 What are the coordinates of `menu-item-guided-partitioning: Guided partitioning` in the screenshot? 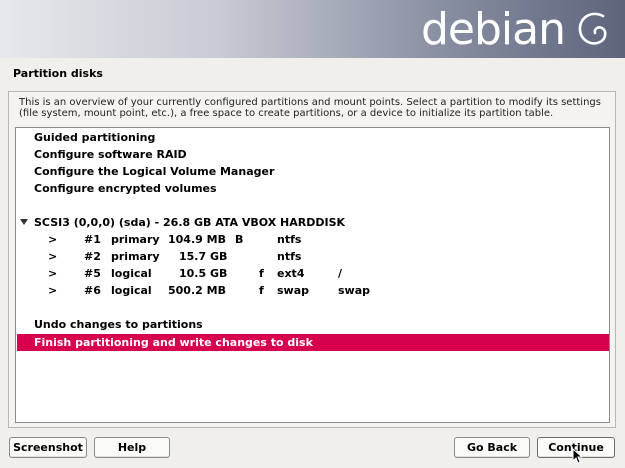 It's located at (313, 137).